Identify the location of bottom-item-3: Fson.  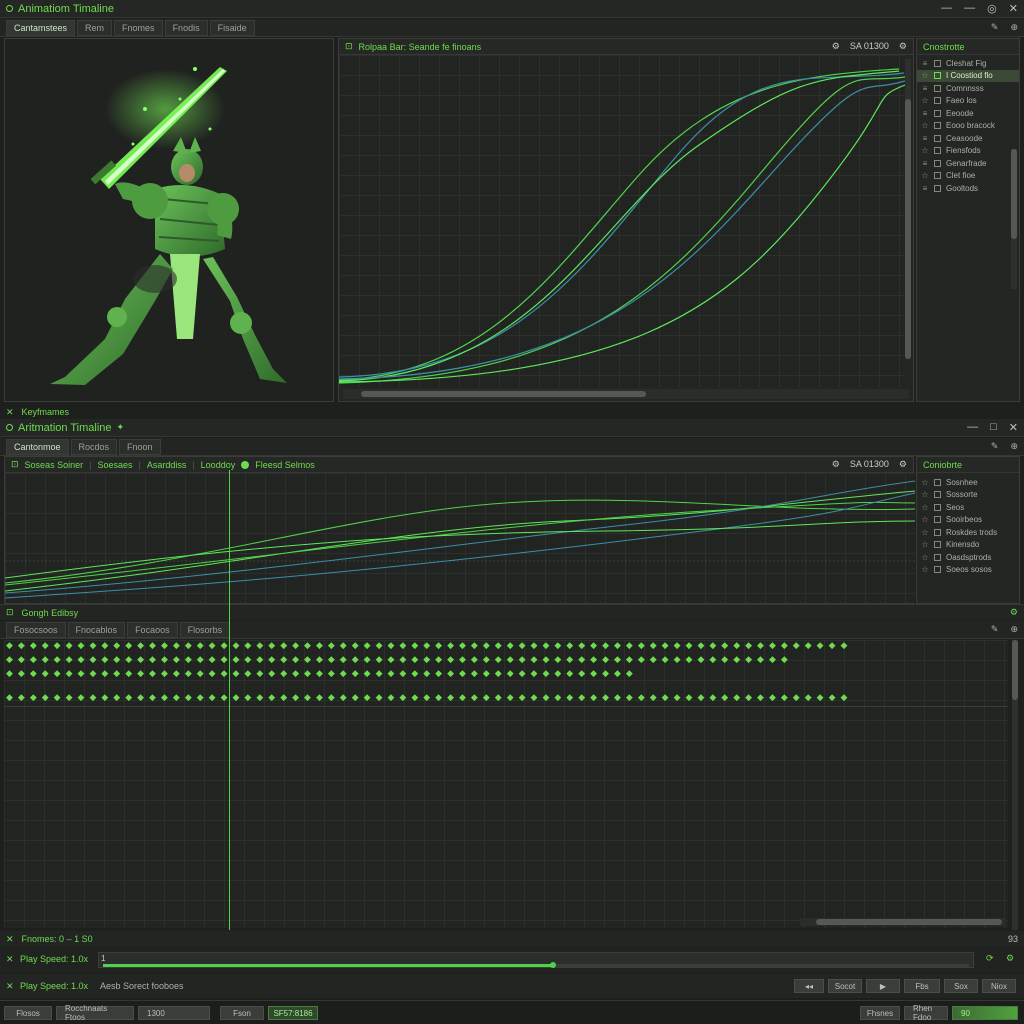
(242, 1013).